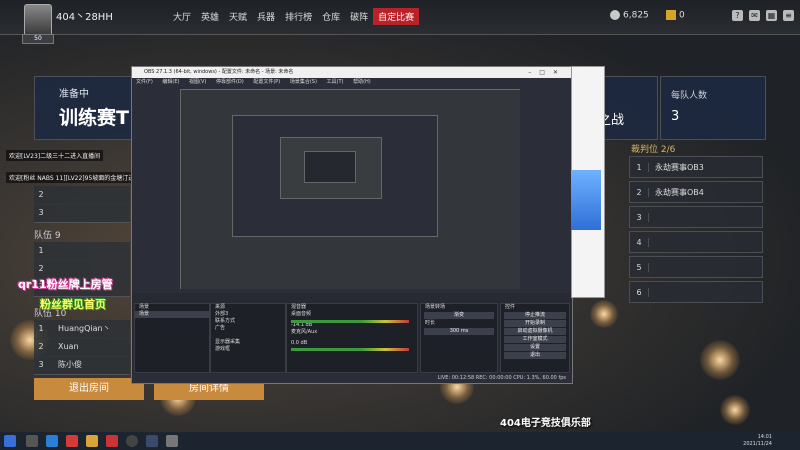 The image size is (800, 450). I want to click on username: 404丶28HH, so click(84, 17).